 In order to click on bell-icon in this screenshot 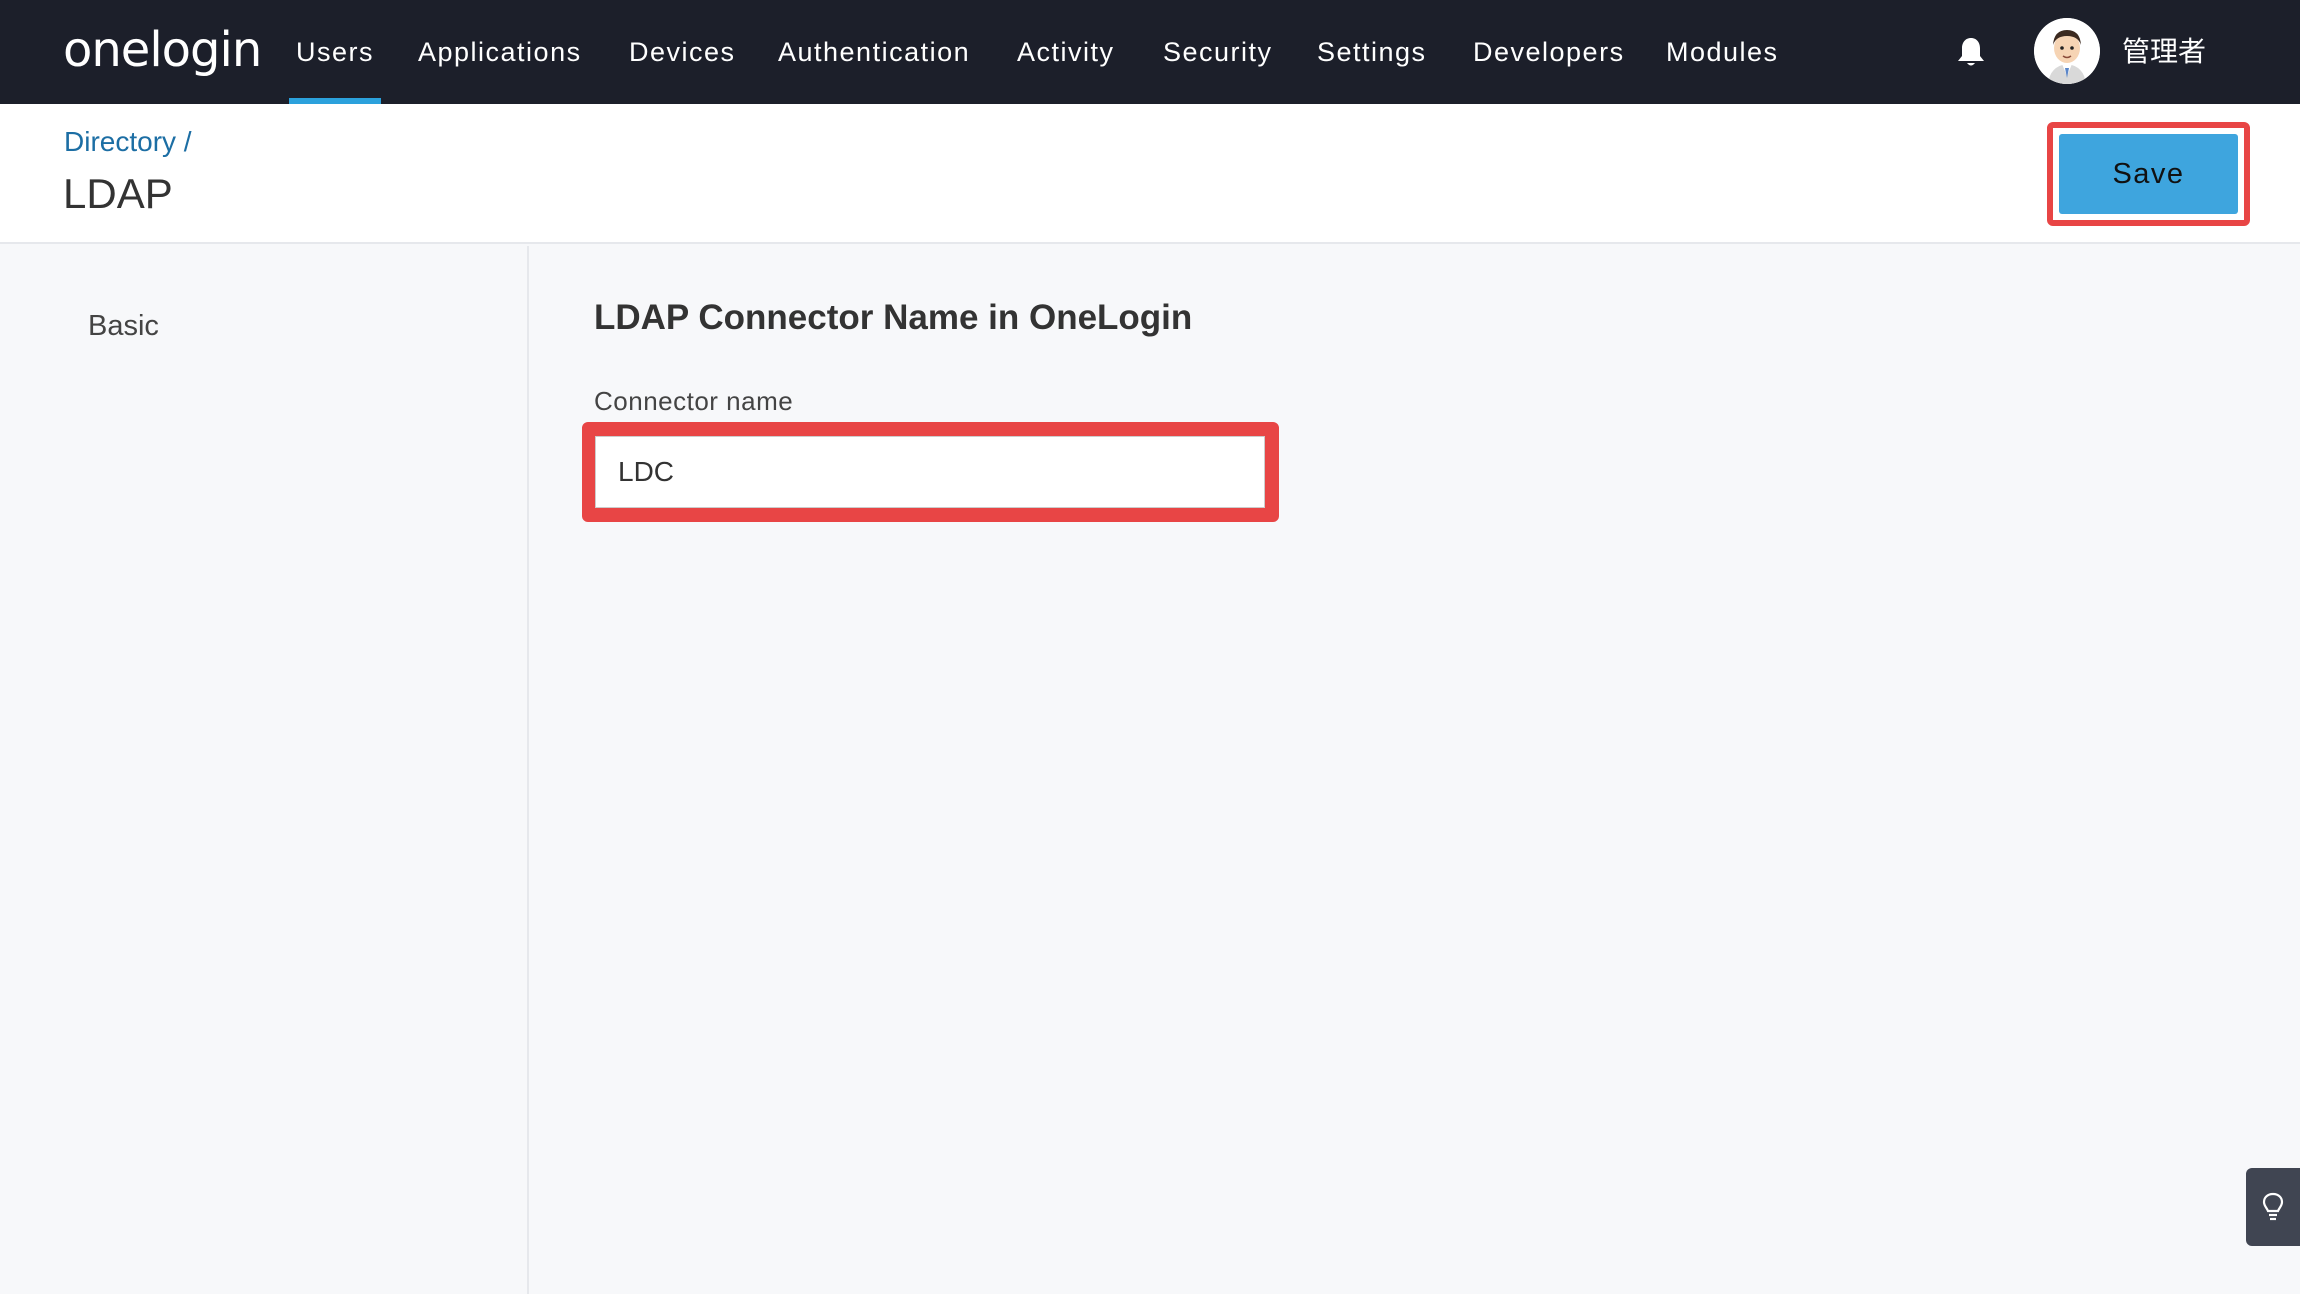, I will do `click(1971, 52)`.